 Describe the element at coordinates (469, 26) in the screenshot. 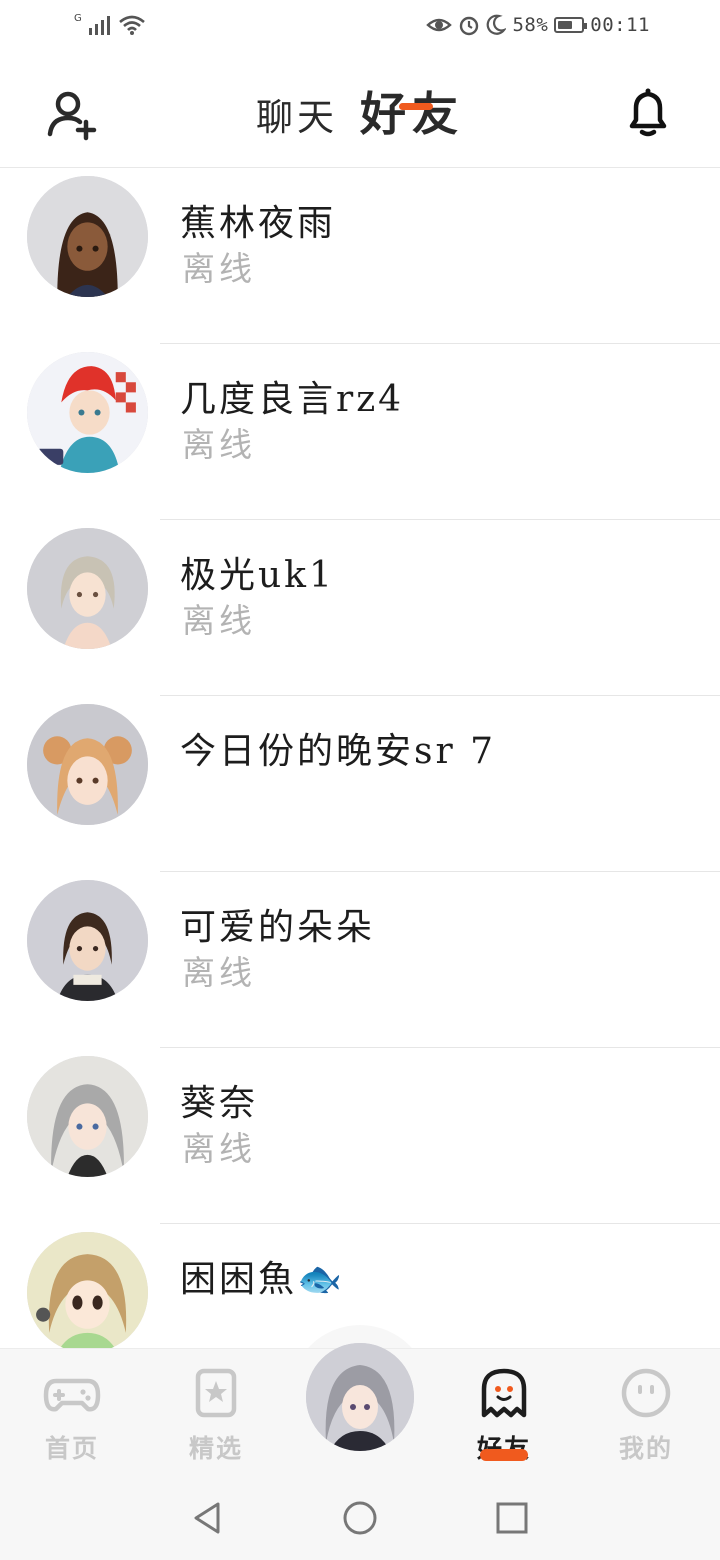

I see `alarm-icon` at that location.